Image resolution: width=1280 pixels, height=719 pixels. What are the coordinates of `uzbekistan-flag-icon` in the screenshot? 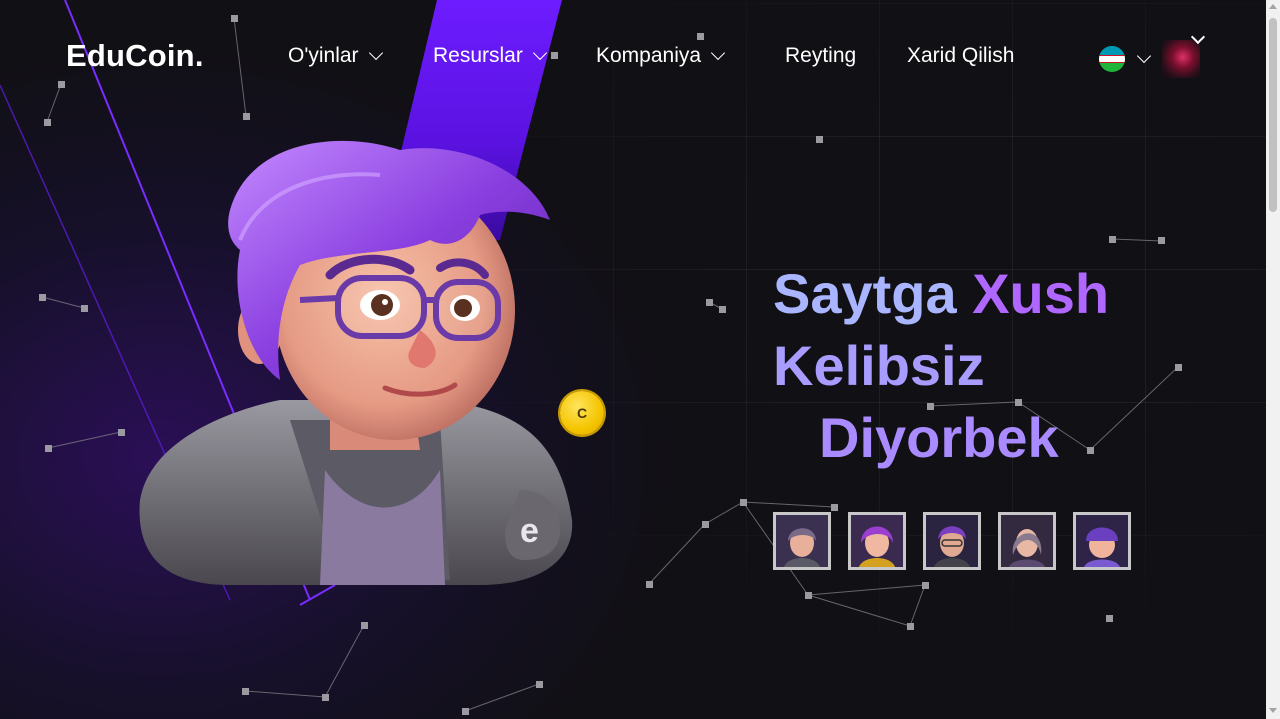 It's located at (1112, 59).